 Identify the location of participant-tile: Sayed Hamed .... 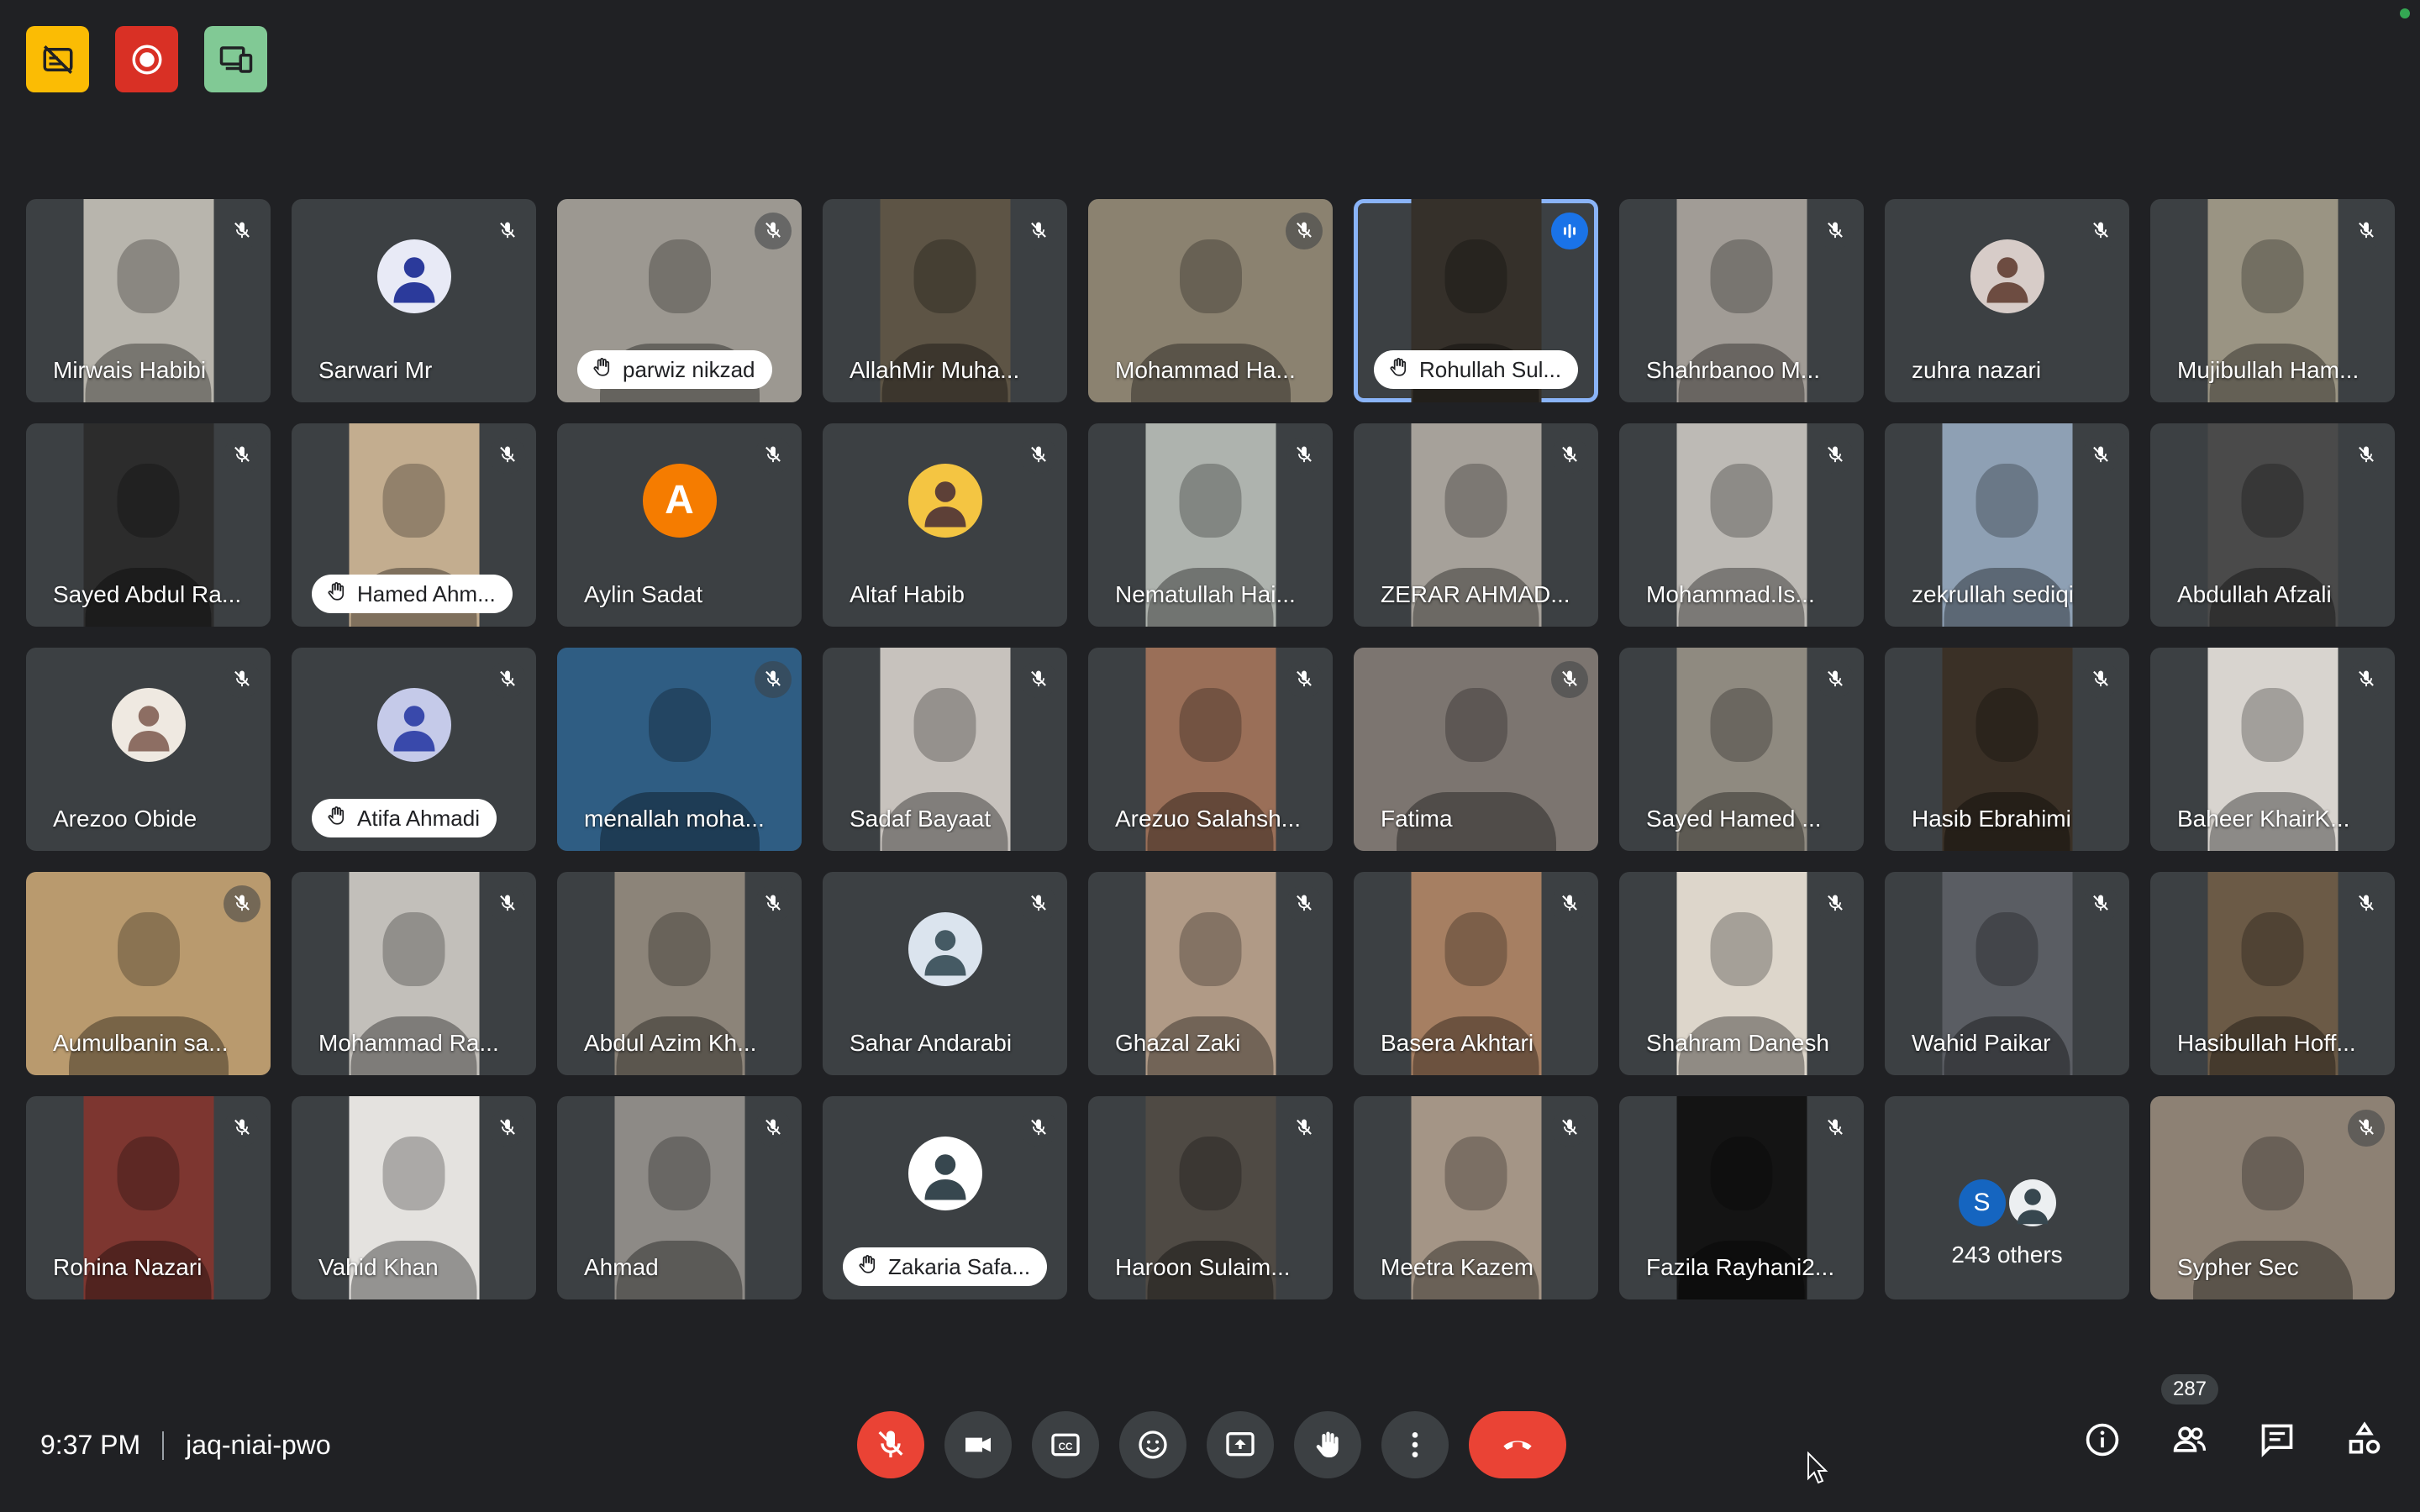
(1741, 749).